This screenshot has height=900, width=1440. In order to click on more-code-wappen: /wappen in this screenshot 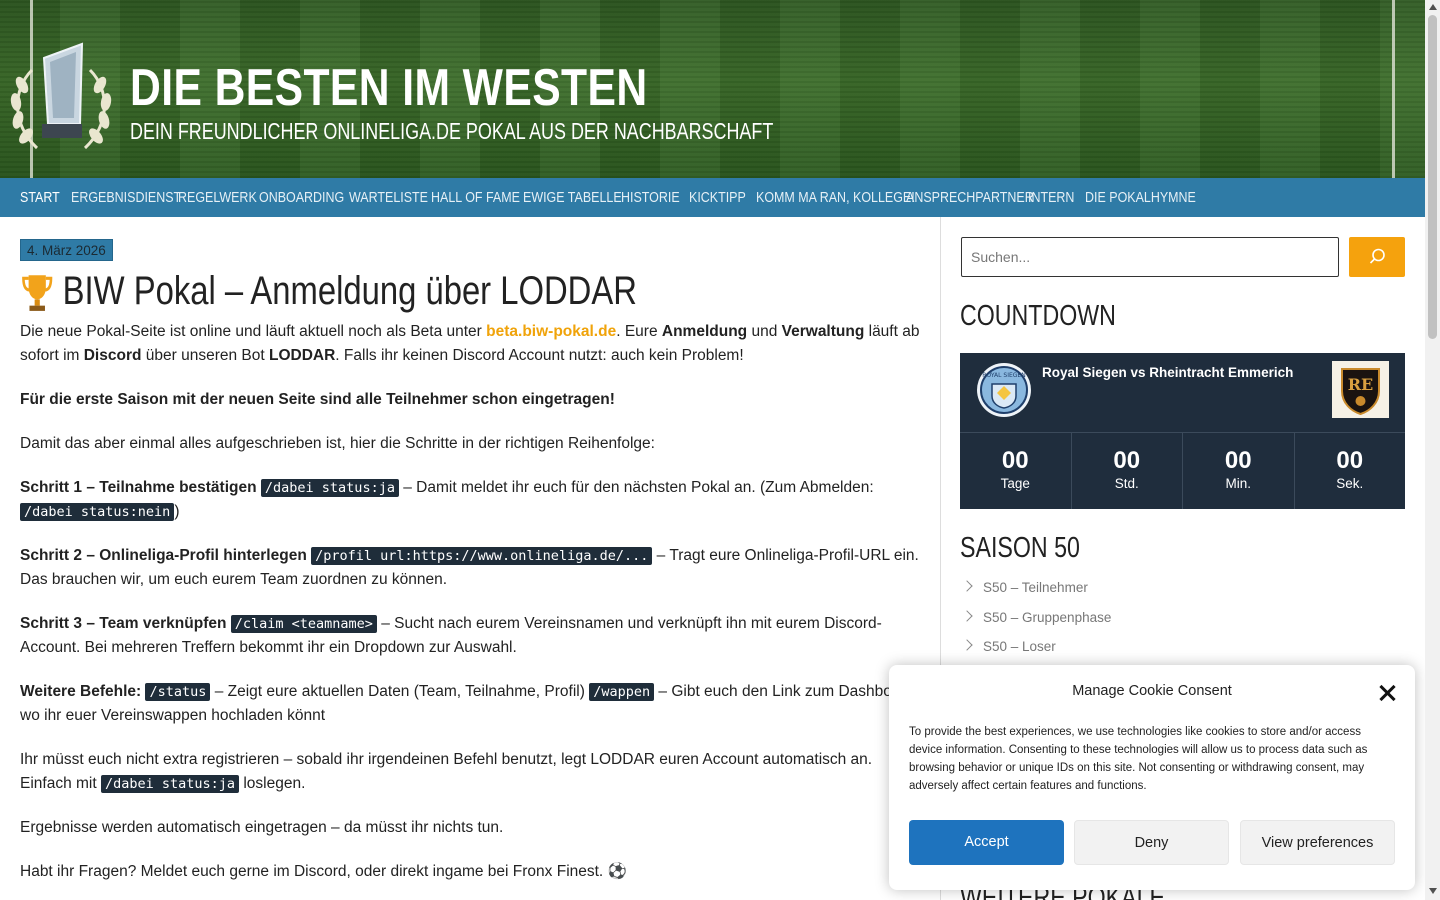, I will do `click(622, 692)`.